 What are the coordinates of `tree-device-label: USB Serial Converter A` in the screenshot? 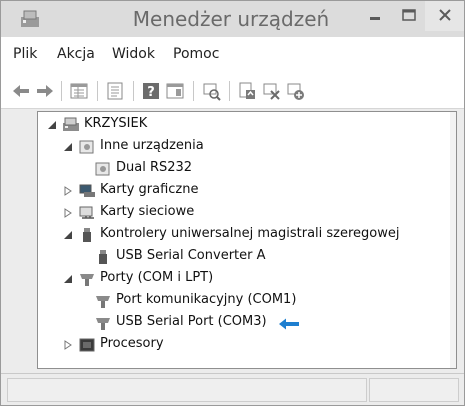 It's located at (191, 255).